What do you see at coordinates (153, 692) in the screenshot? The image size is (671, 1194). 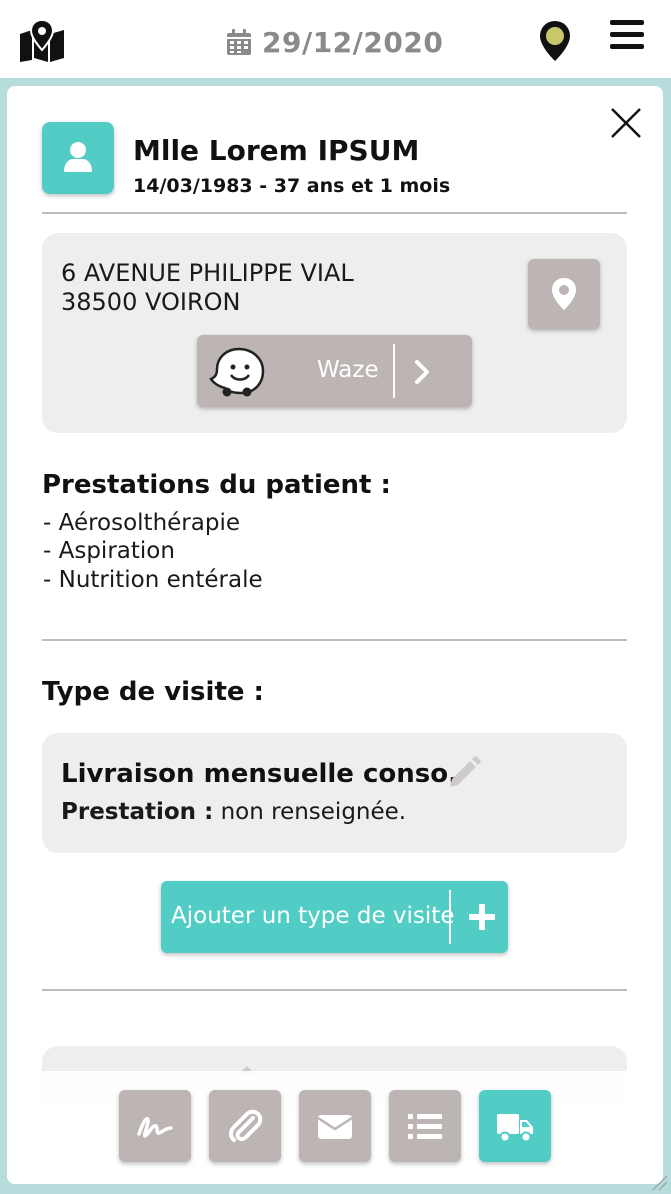 I see `visit-type-title: Type de visite :` at bounding box center [153, 692].